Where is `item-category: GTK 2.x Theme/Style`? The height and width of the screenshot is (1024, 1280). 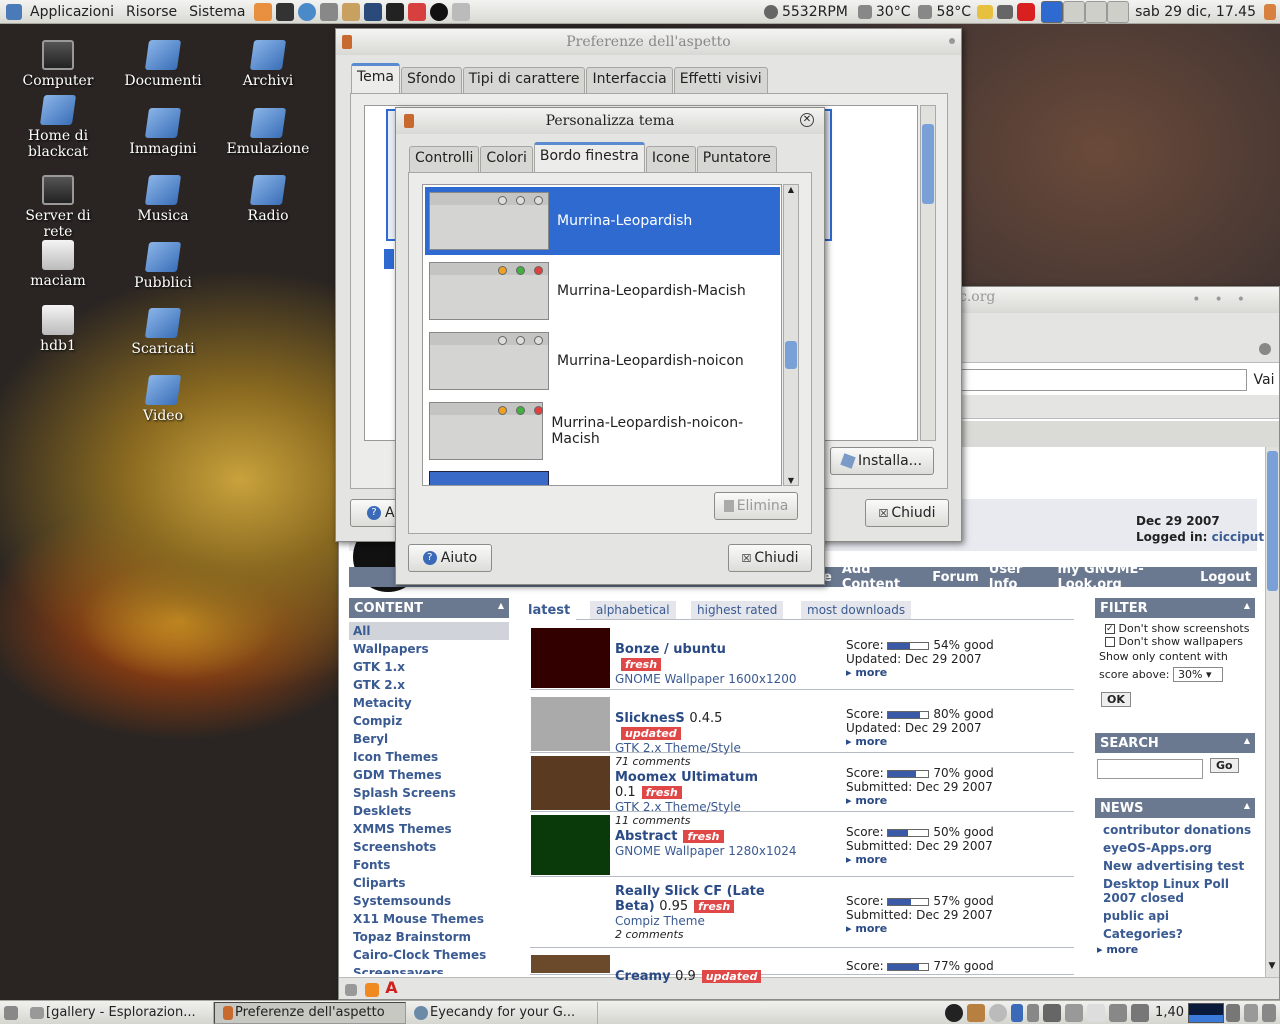
item-category: GTK 2.x Theme/Style is located at coordinates (685, 748).